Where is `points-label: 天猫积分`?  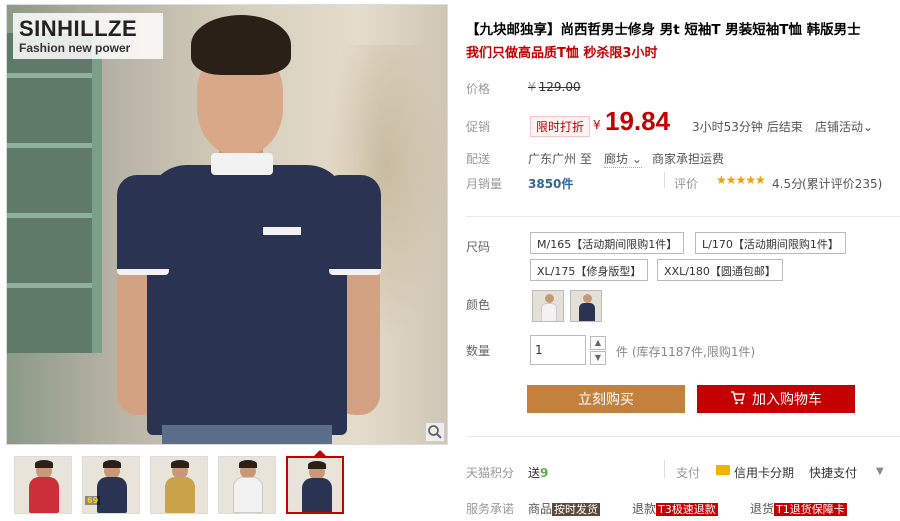
points-label: 天猫积分 is located at coordinates (490, 473).